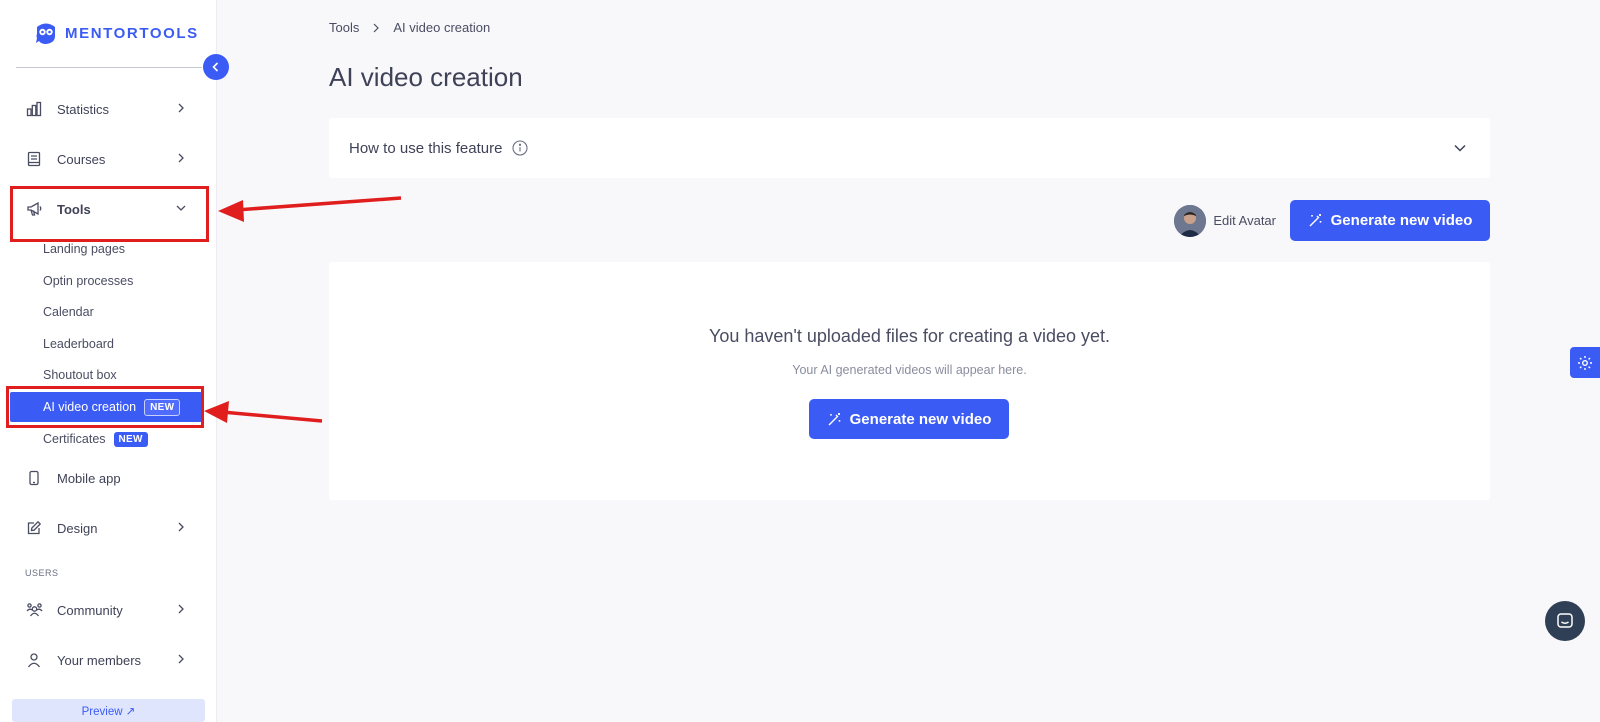 The height and width of the screenshot is (722, 1600). Describe the element at coordinates (442, 27) in the screenshot. I see `breadcrumb-item-current: AI video creation` at that location.